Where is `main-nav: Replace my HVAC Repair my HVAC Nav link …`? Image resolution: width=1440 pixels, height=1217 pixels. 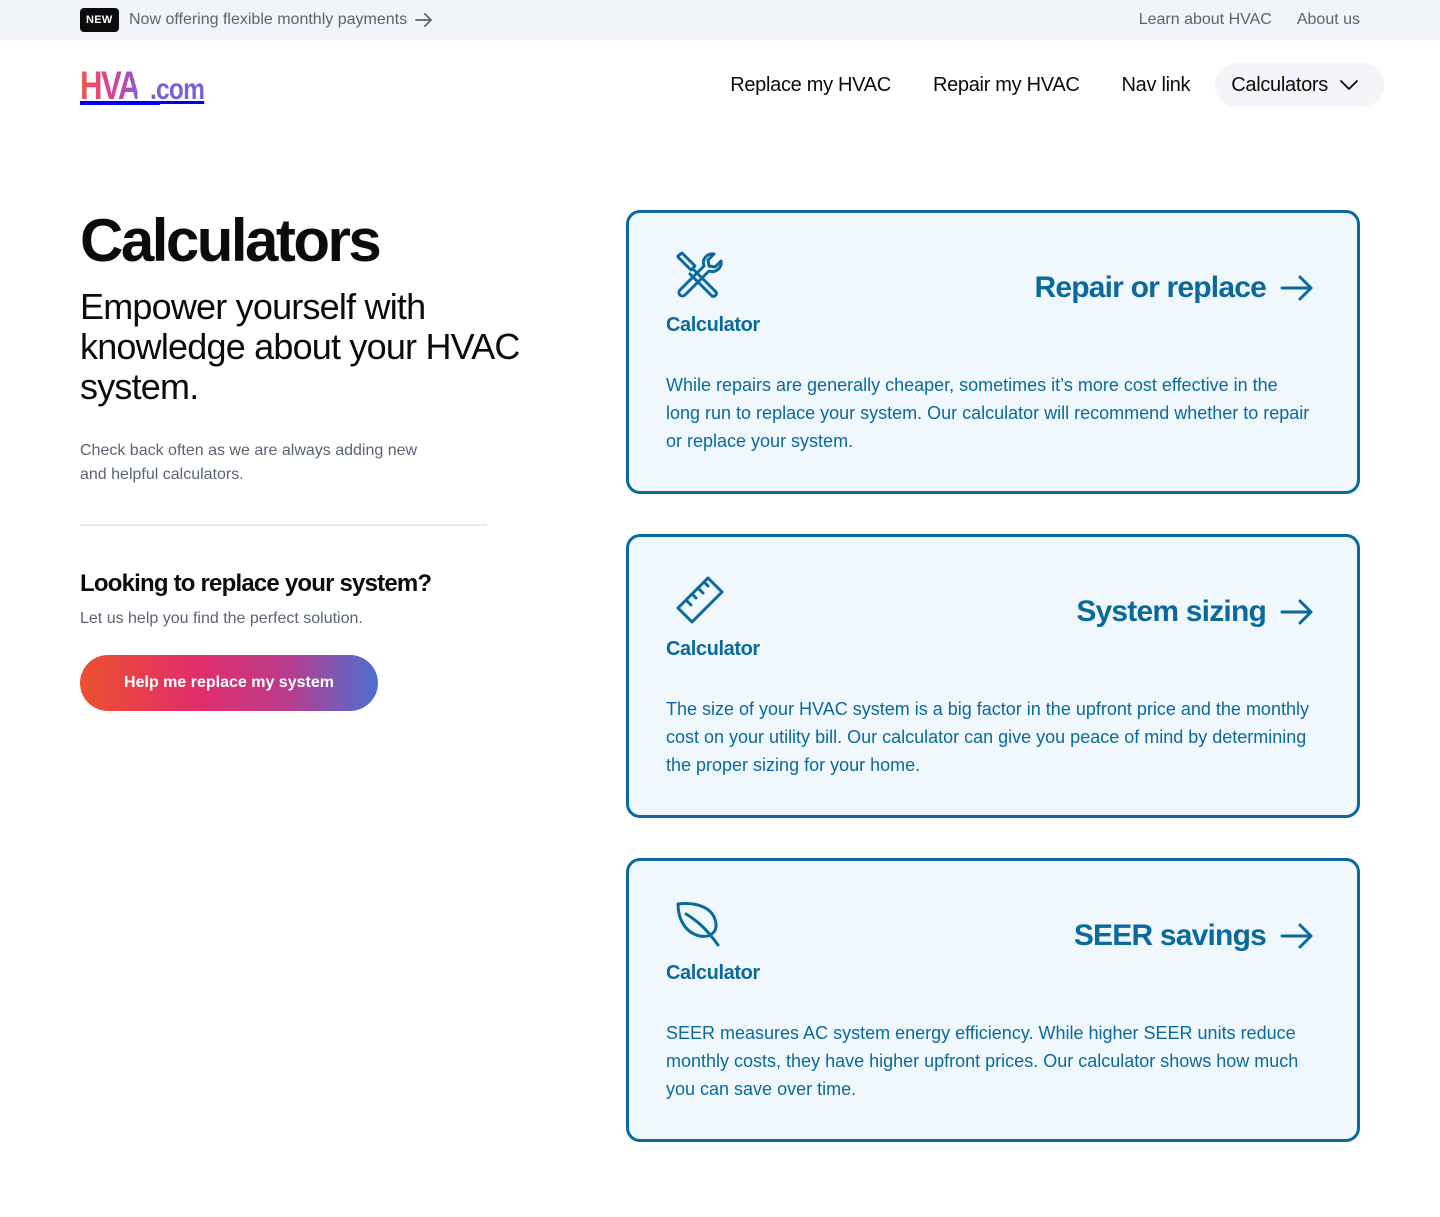
main-nav: Replace my HVAC Repair my HVAC Nav link … is located at coordinates (1046, 85).